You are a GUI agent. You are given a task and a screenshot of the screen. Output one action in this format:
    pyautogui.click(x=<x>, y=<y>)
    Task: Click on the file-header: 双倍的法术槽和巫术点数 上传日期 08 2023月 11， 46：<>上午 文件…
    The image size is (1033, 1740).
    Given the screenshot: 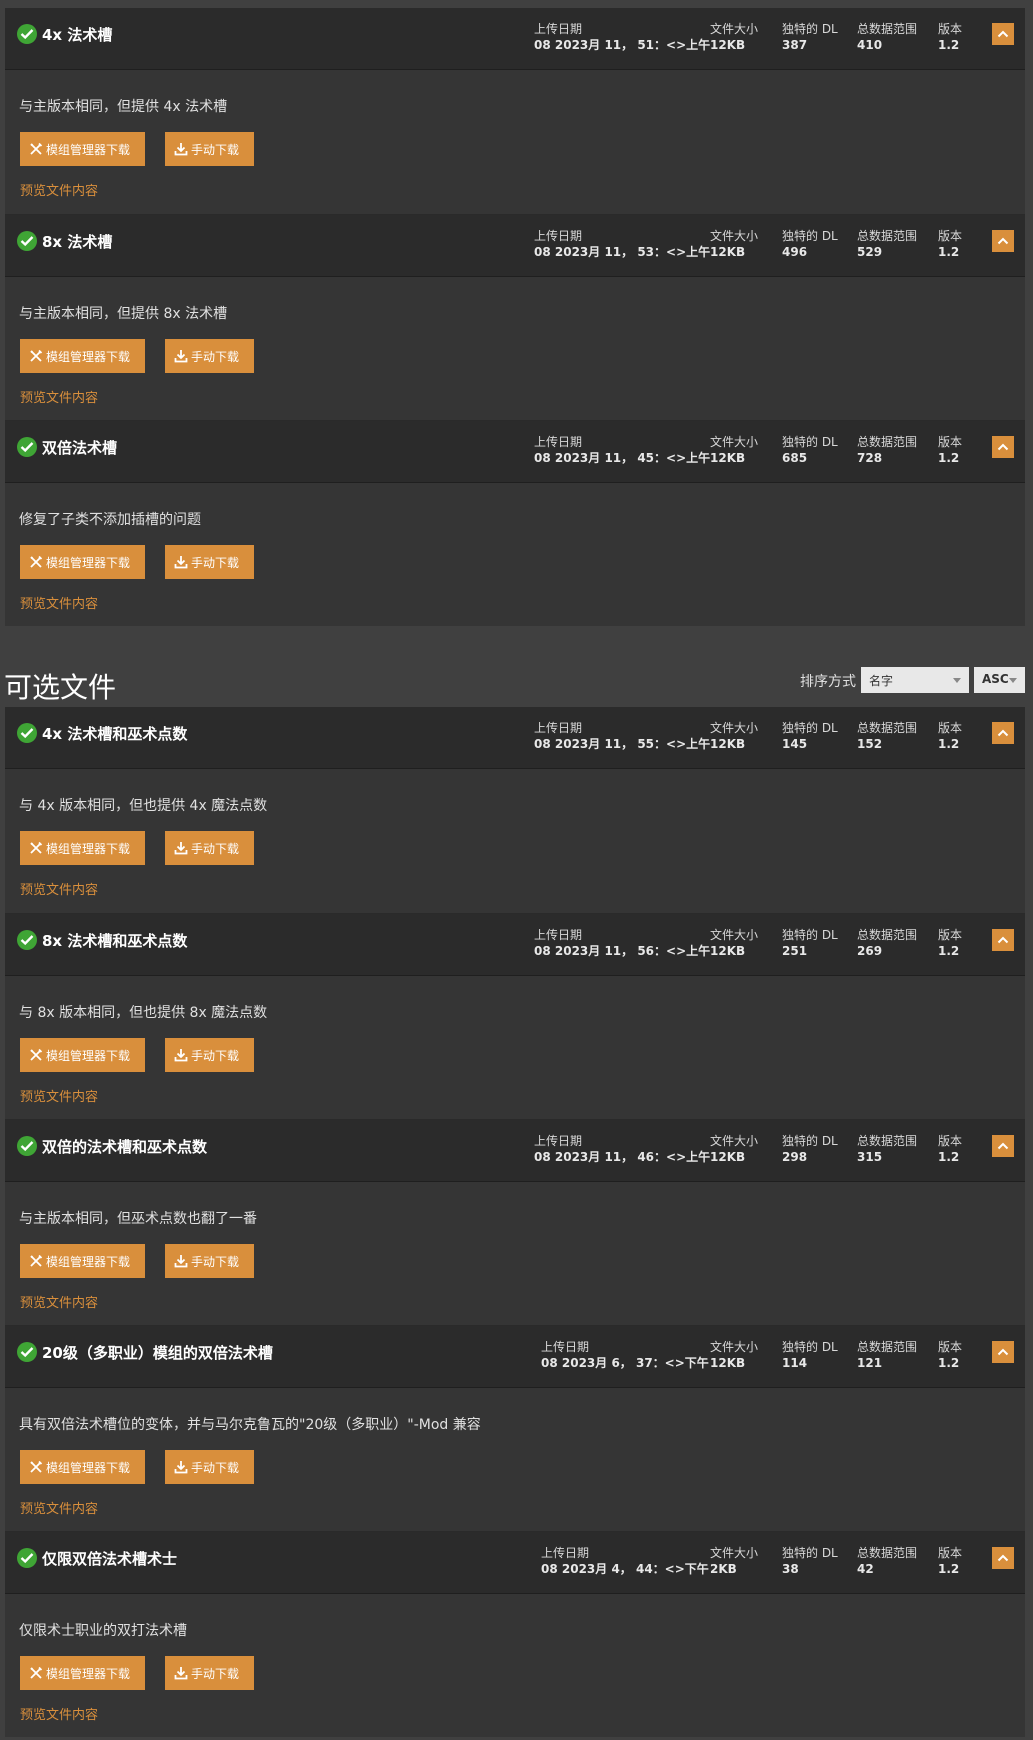 What is the action you would take?
    pyautogui.click(x=515, y=1151)
    